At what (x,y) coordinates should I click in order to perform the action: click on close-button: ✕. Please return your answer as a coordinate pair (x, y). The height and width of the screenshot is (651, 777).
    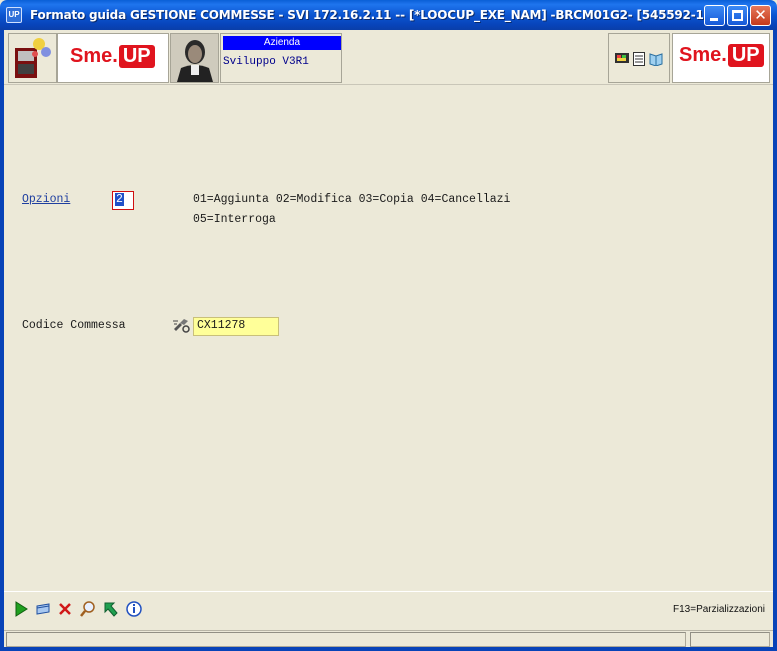
    Looking at the image, I should click on (760, 15).